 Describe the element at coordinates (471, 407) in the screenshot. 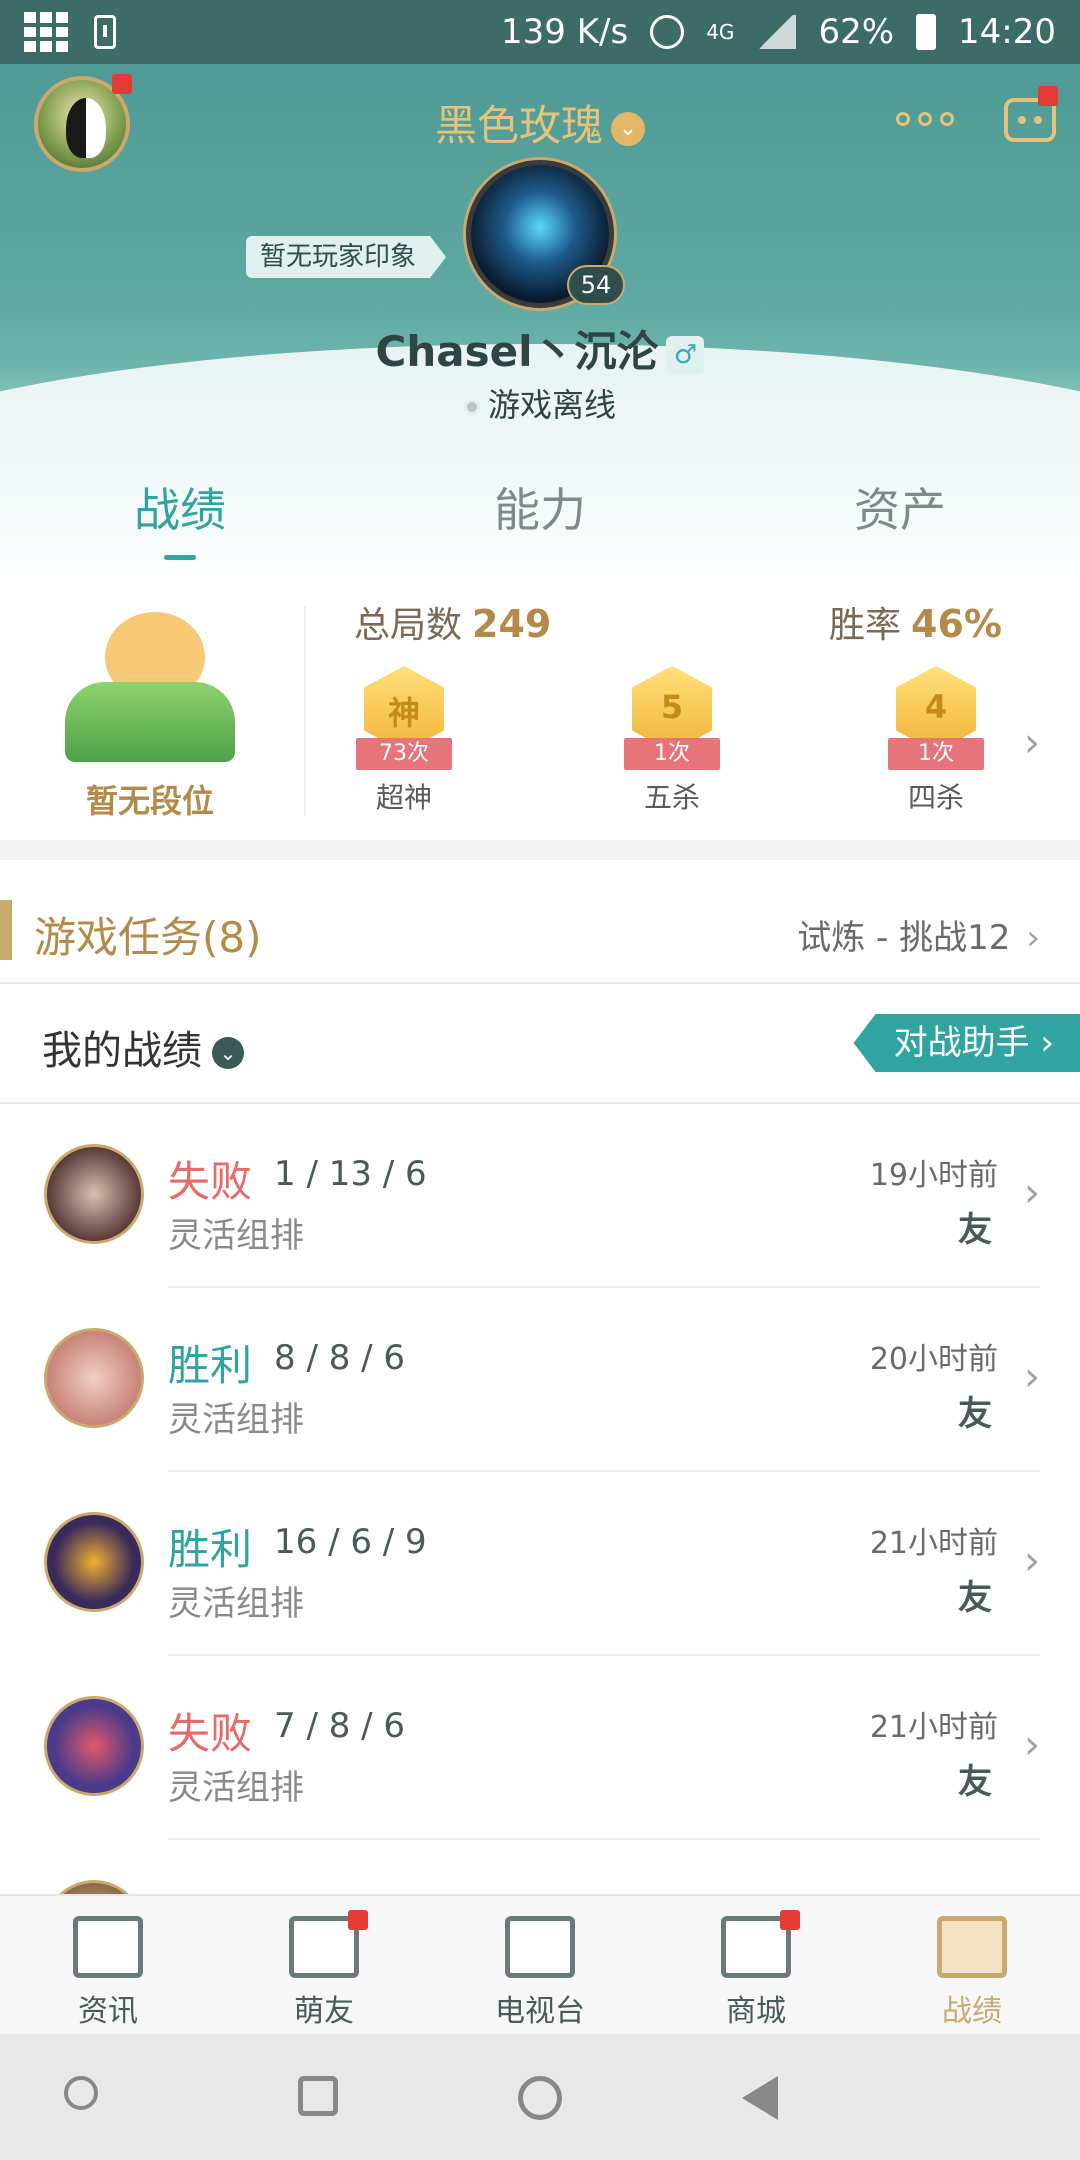

I see `status-dot-icon` at that location.